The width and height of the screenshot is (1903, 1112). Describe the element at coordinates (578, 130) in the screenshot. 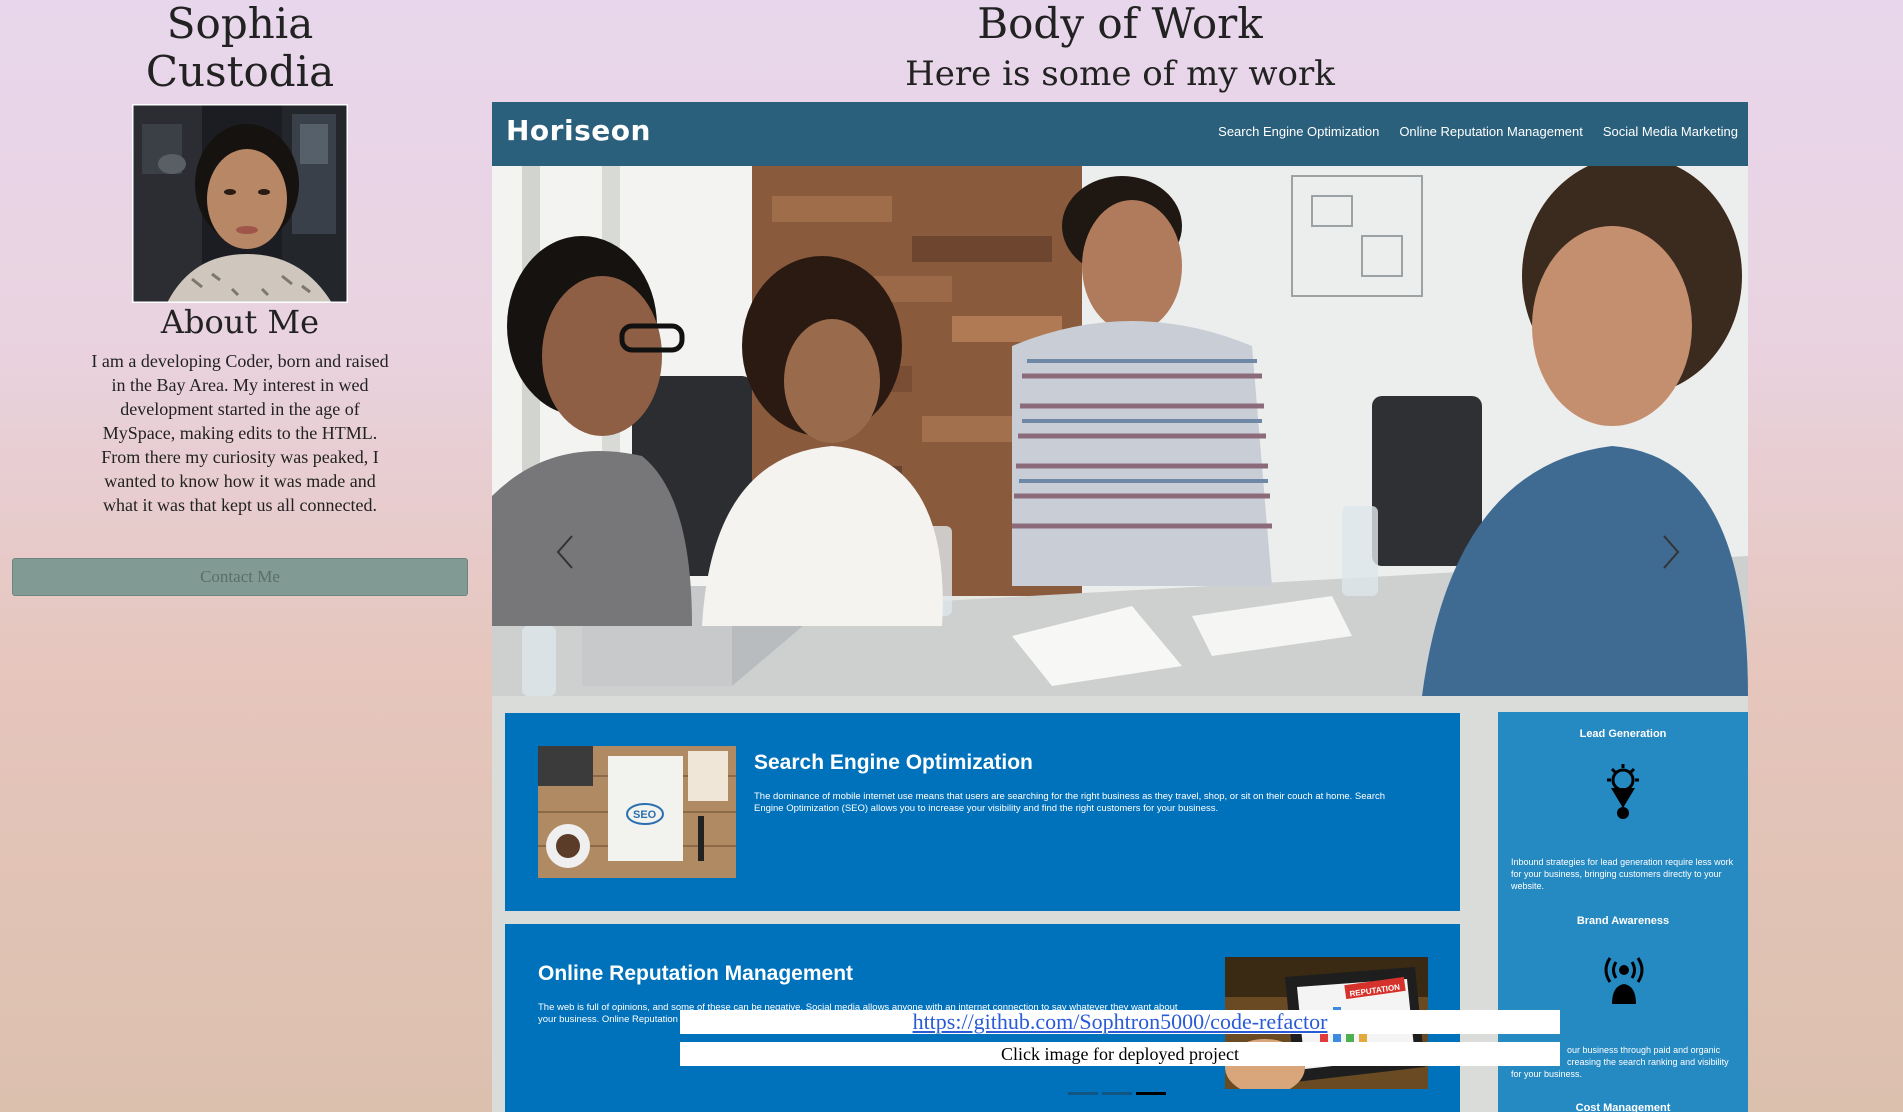

I see `horiseon-logo: Horiseon` at that location.